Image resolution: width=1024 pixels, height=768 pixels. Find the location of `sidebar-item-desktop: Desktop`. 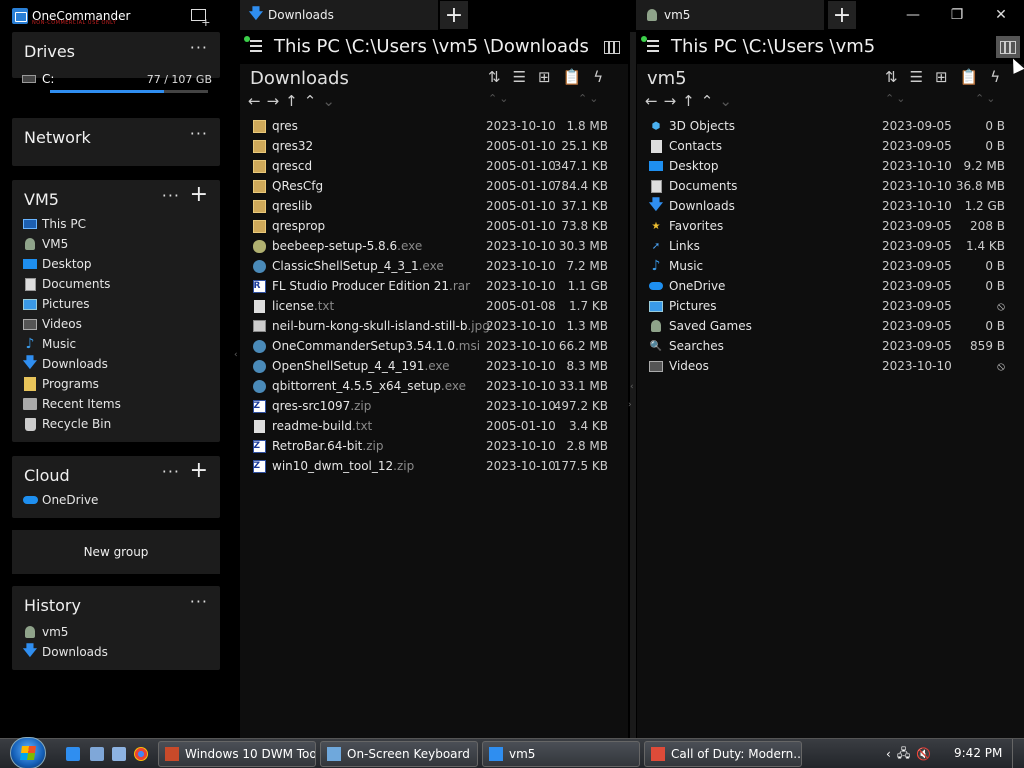

sidebar-item-desktop: Desktop is located at coordinates (57, 264).